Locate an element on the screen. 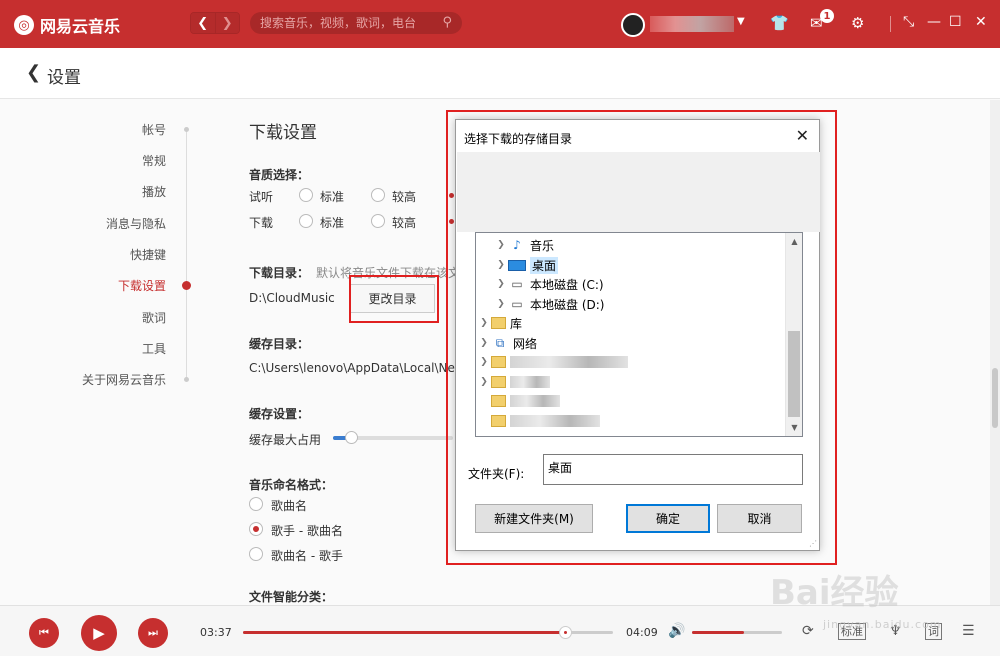 The image size is (1000, 656). settings-gear-icon: ⚙ is located at coordinates (857, 23).